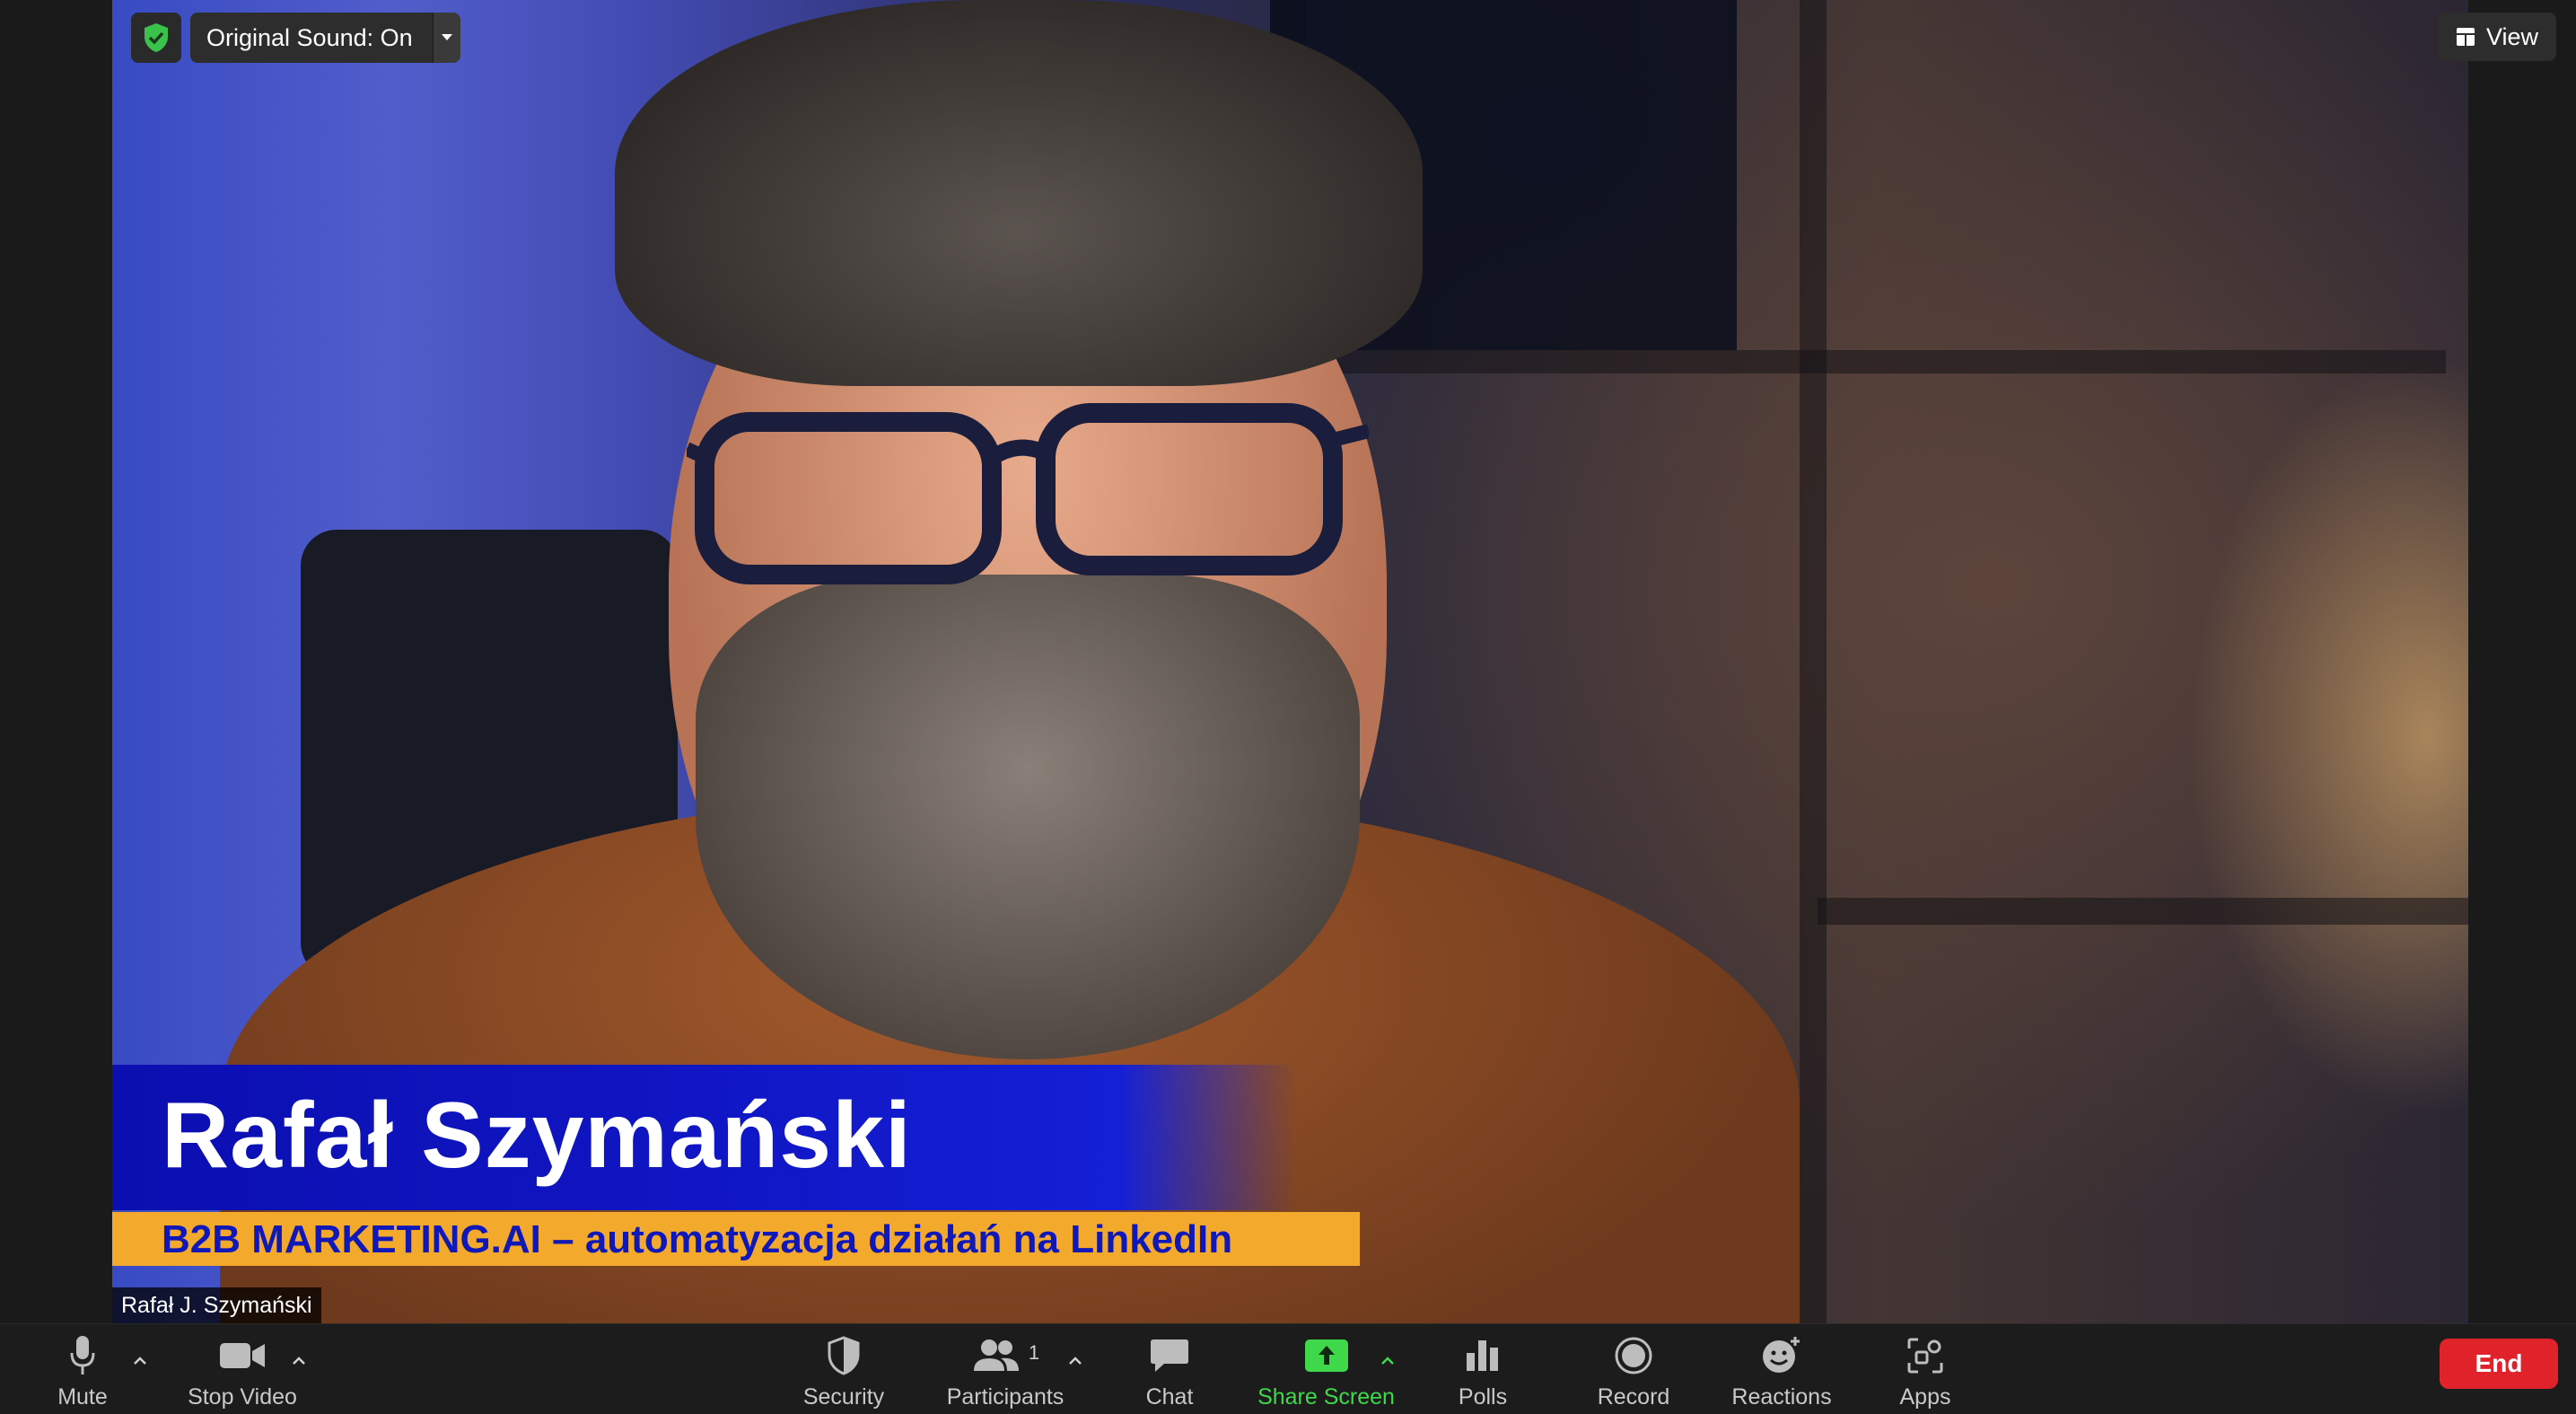 The width and height of the screenshot is (2576, 1414). Describe the element at coordinates (243, 1355) in the screenshot. I see `video-camera-icon` at that location.